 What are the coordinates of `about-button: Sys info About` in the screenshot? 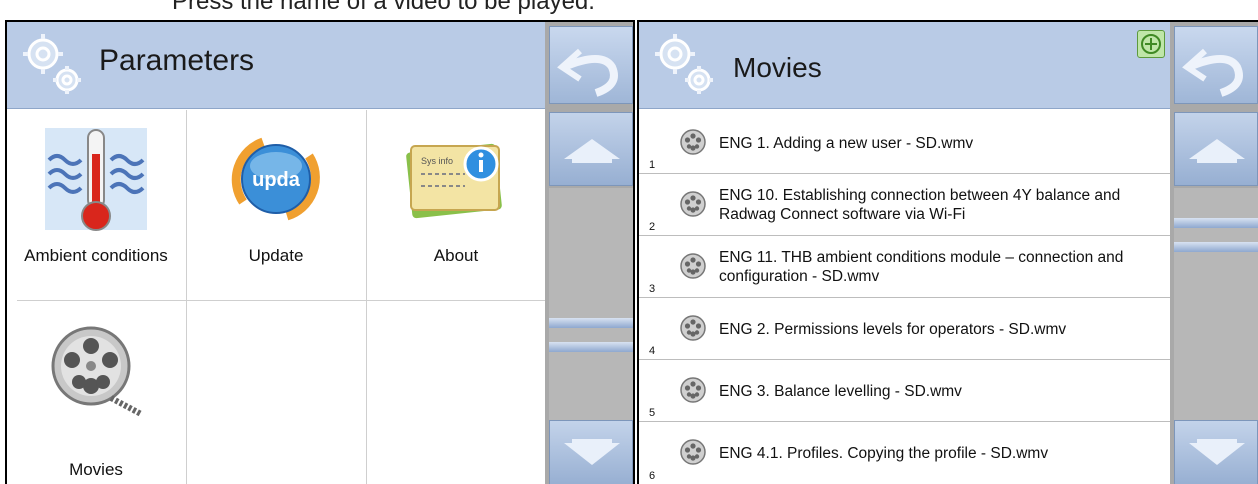 It's located at (456, 205).